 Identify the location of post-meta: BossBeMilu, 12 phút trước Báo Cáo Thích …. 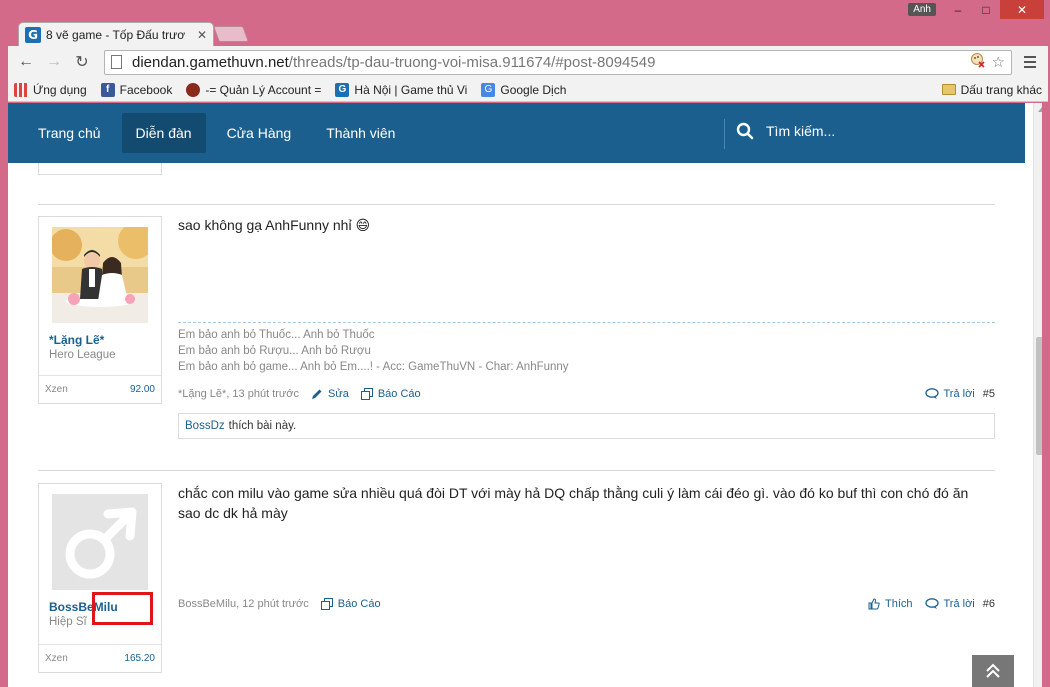
(586, 604).